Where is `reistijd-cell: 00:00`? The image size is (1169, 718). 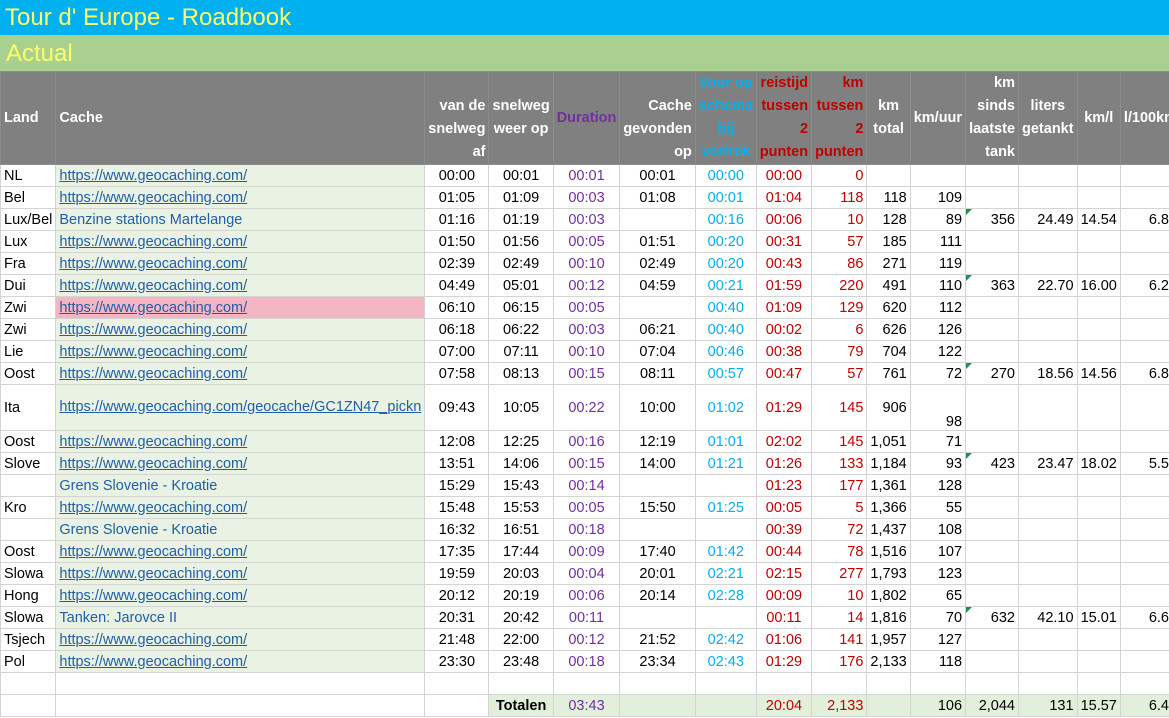
reistijd-cell: 00:00 is located at coordinates (784, 175).